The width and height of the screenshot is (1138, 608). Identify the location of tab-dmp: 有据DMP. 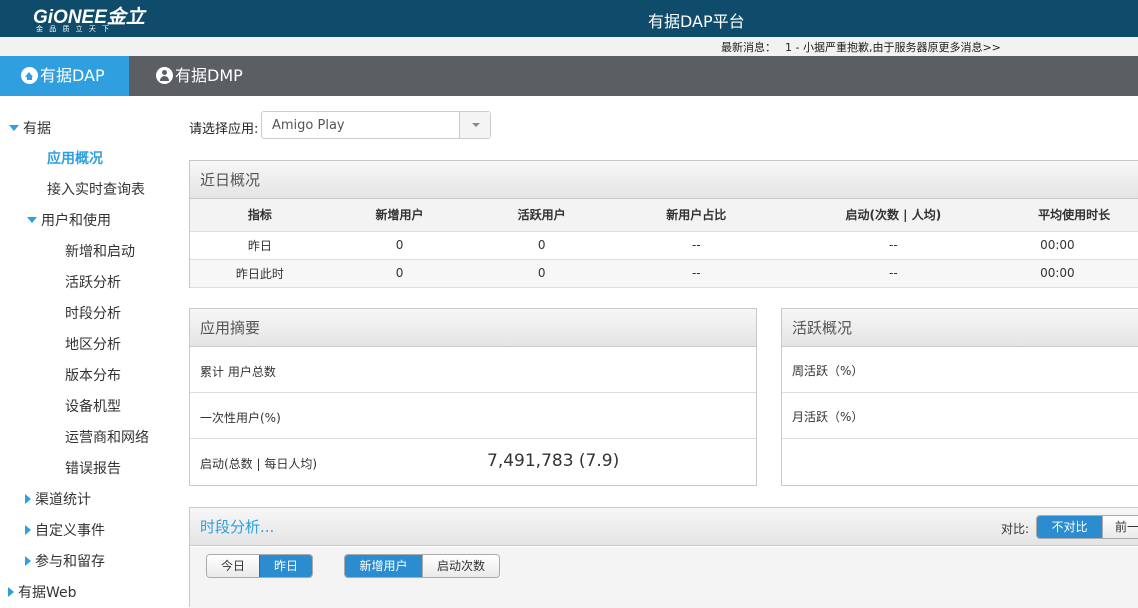
(202, 76).